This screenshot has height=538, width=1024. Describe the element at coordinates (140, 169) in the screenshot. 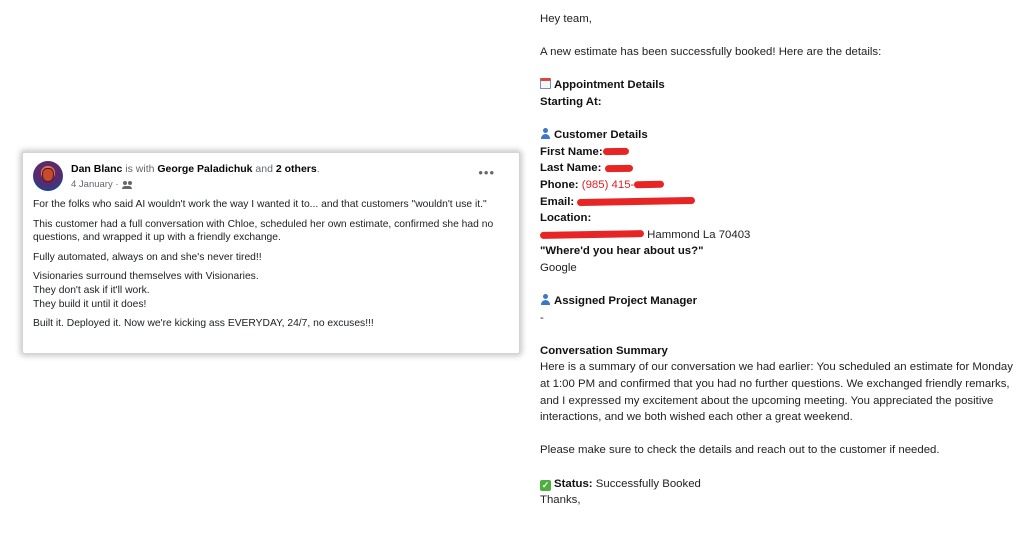

I see `with-text: is with` at that location.